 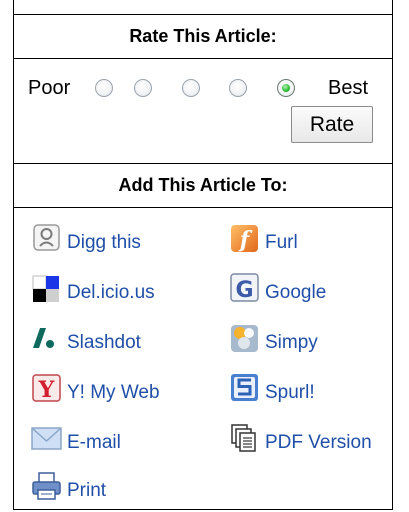 I want to click on slashdot-link: Slashdot, so click(x=106, y=339).